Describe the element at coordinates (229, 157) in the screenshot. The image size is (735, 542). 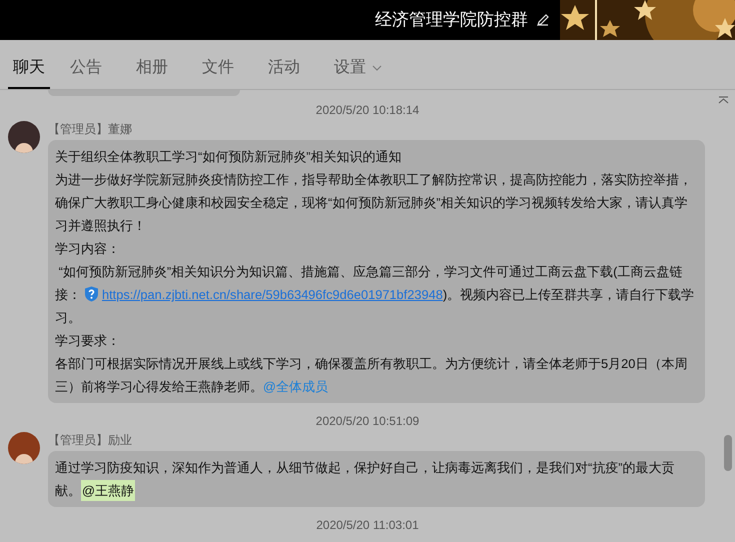
I see `message-text: 关于组织全体教职工学习“如何预防新冠肺炎”相关知识的通知` at that location.